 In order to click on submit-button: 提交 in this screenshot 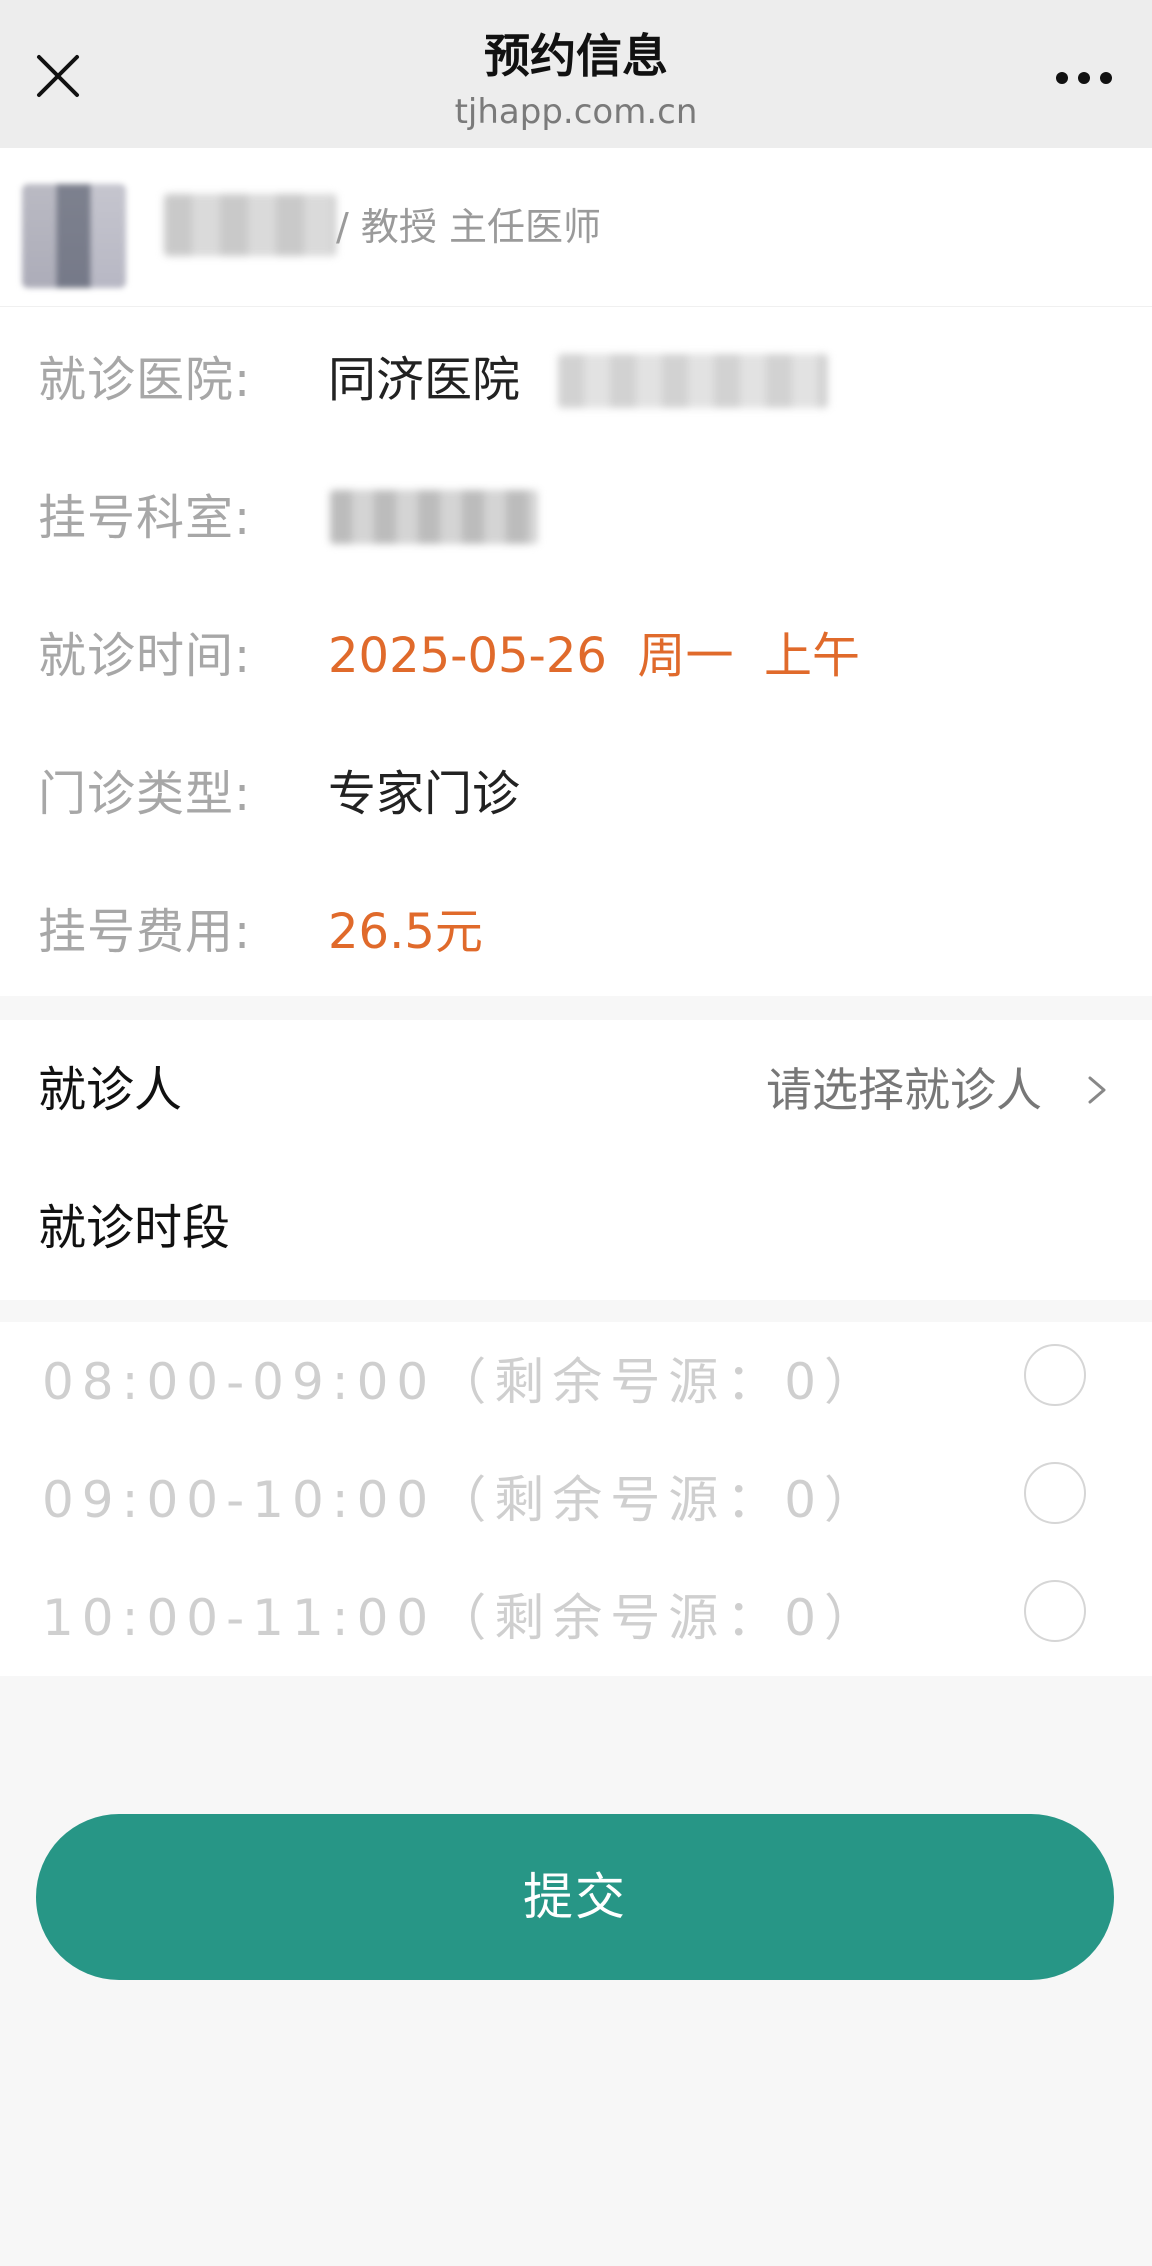, I will do `click(575, 1897)`.